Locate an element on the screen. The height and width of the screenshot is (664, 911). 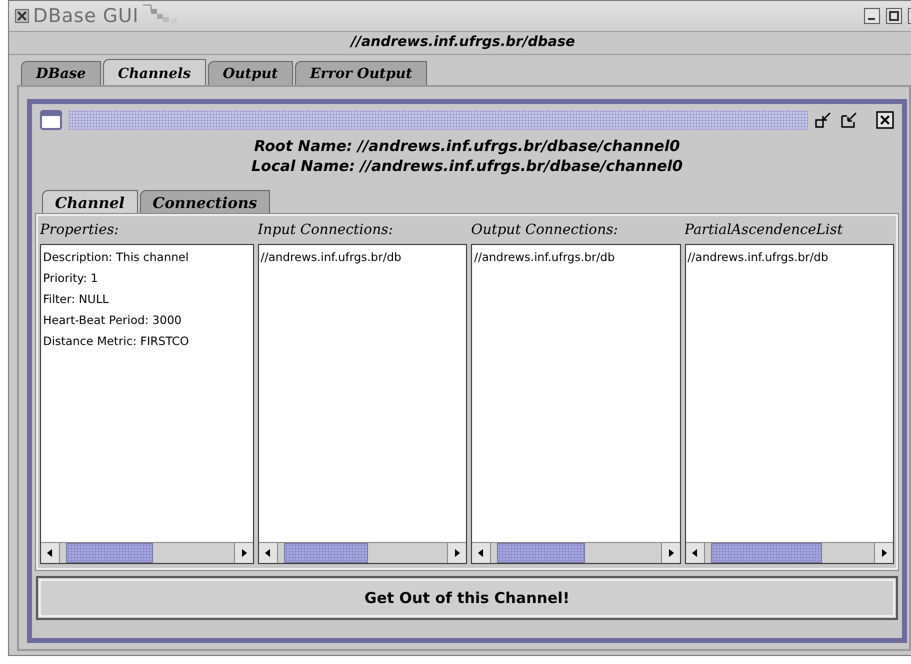
address-label: //andrews.inf.ufrgs.br/dbase is located at coordinates (460, 43).